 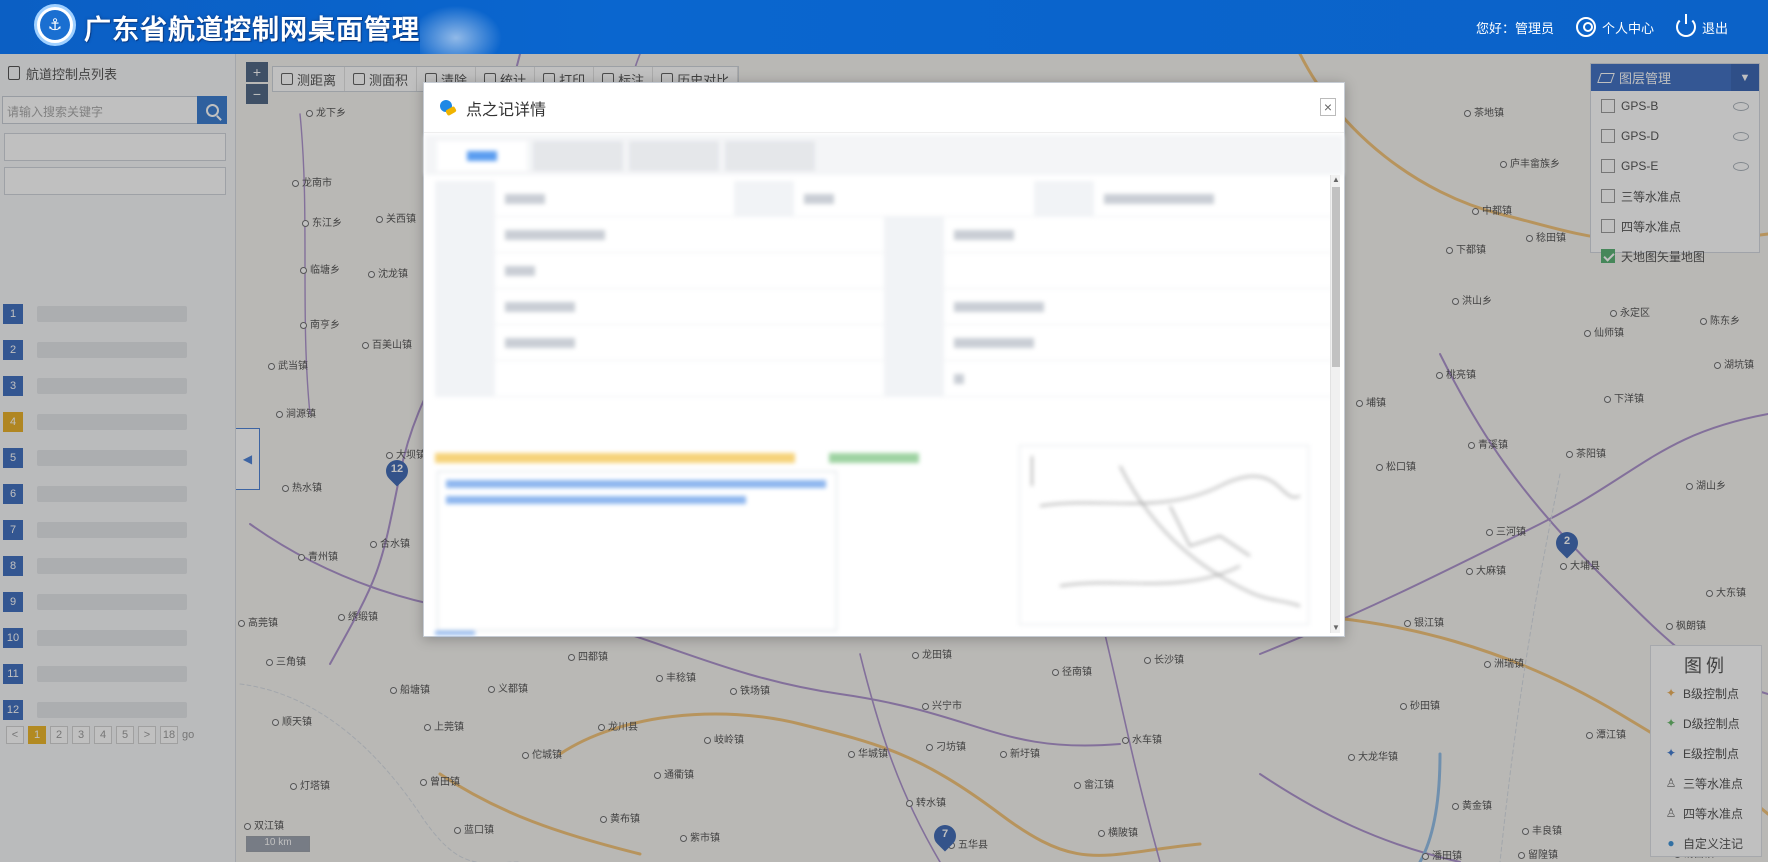 I want to click on location-sketch-image, so click(x=1164, y=535).